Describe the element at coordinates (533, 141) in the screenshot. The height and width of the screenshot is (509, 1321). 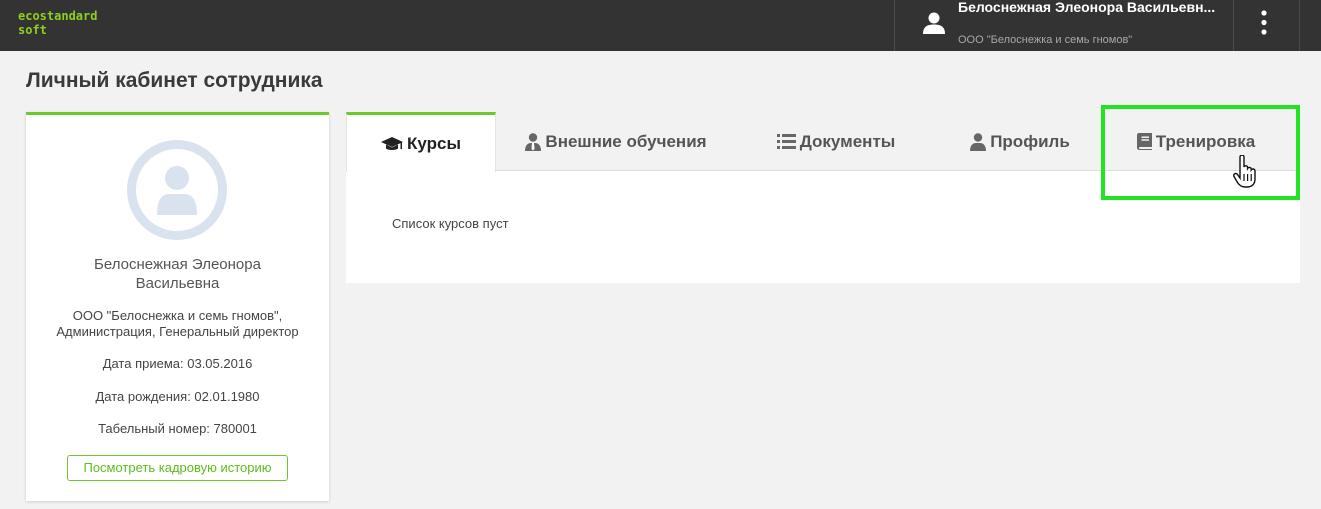
I see `user-tie-icon` at that location.